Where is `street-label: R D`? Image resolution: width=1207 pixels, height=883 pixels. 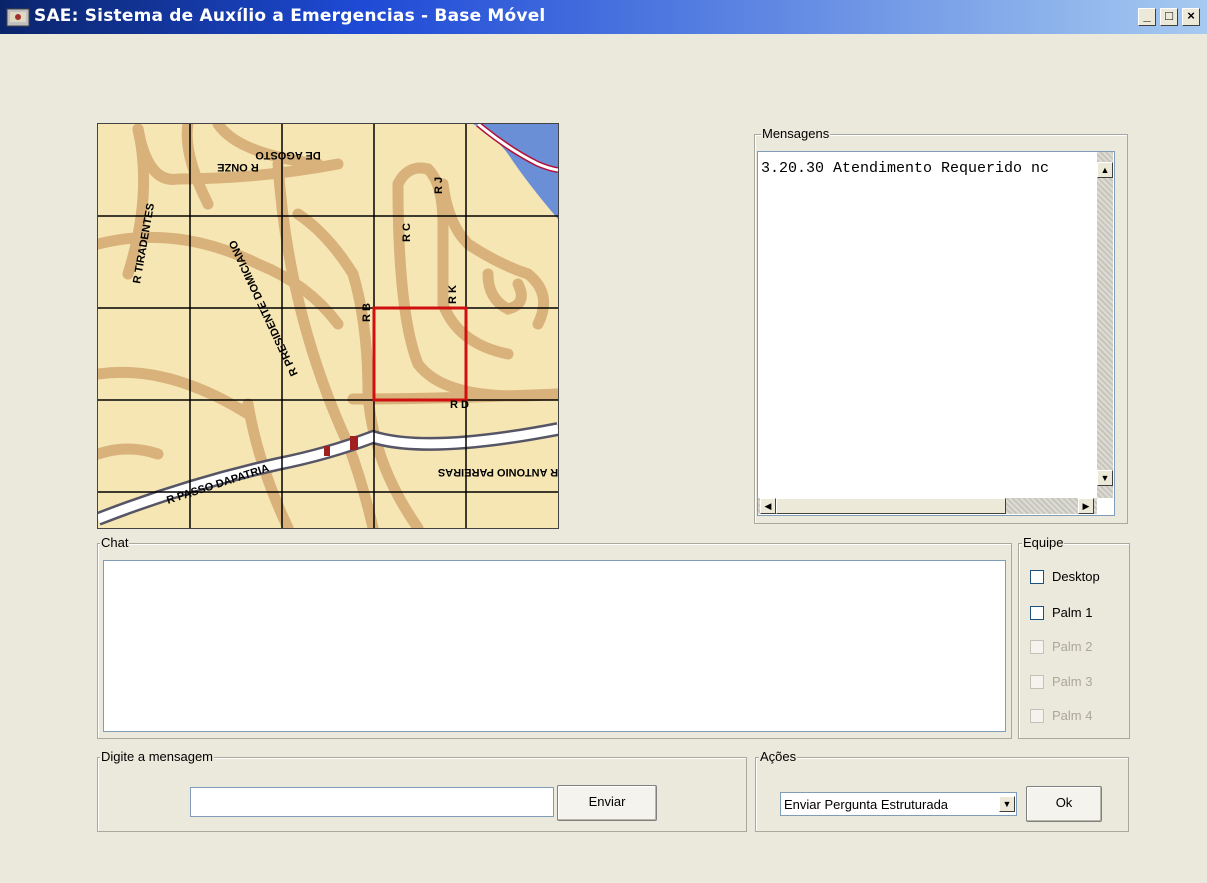
street-label: R D is located at coordinates (459, 405).